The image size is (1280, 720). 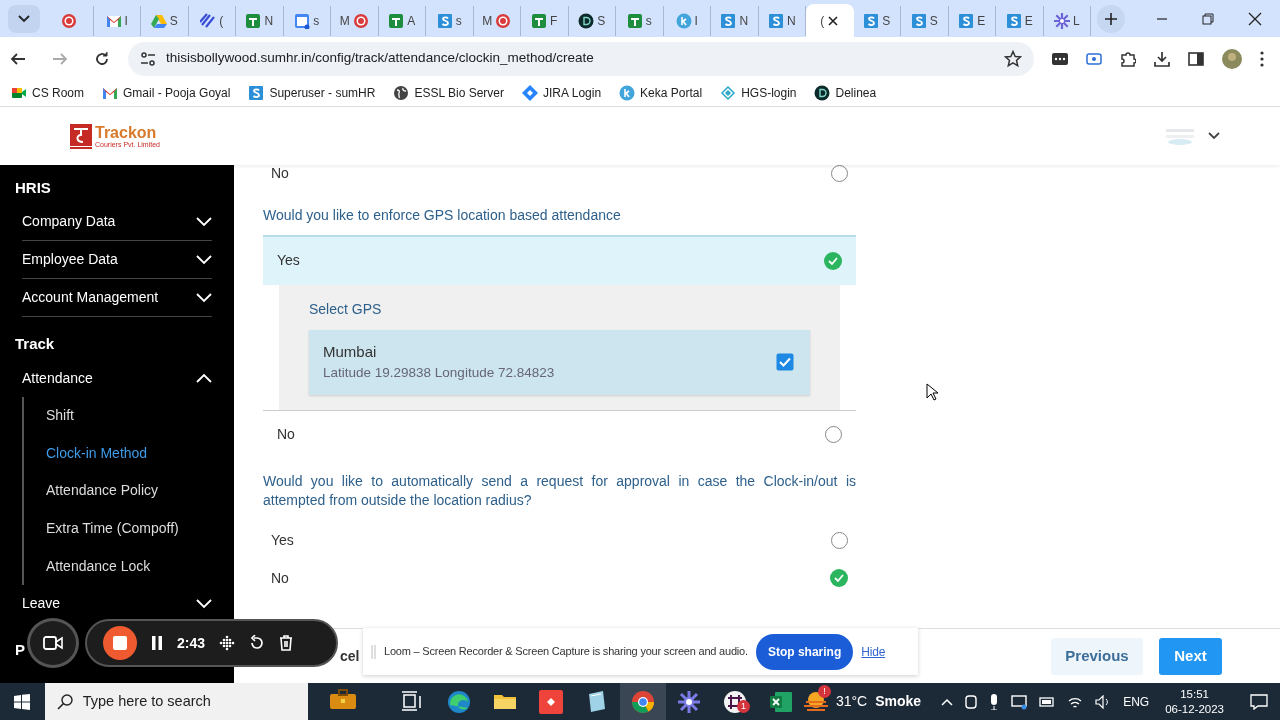 What do you see at coordinates (286, 643) in the screenshot?
I see `trash-icon` at bounding box center [286, 643].